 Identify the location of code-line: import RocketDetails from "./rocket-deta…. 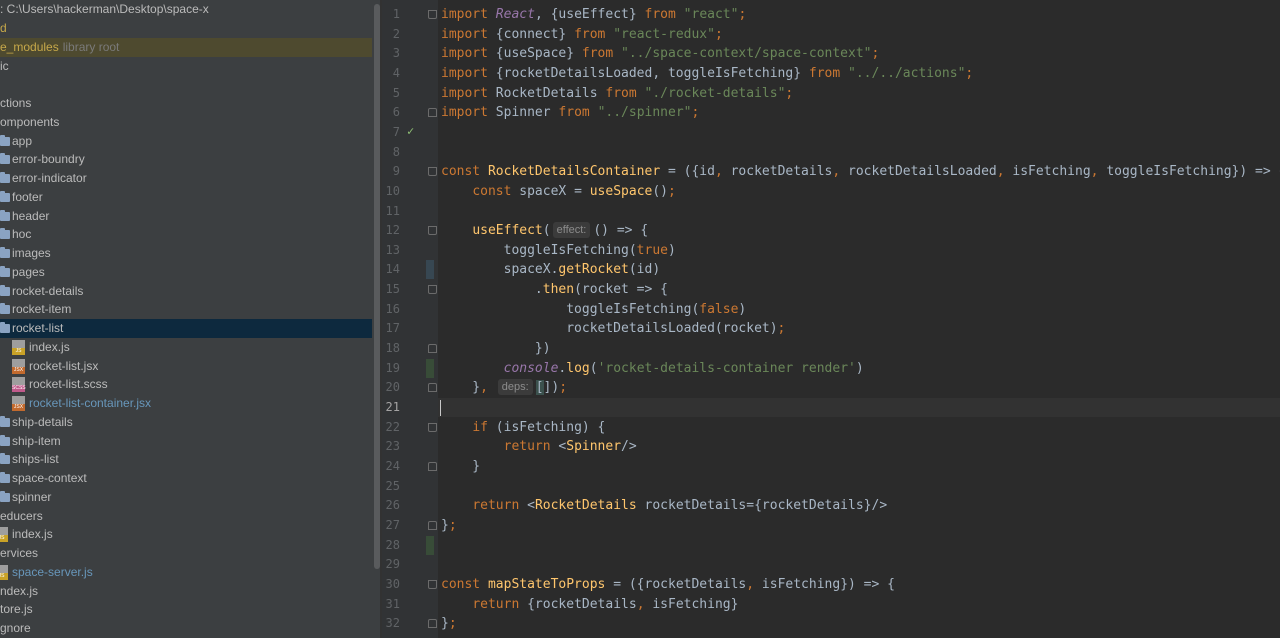
(617, 93).